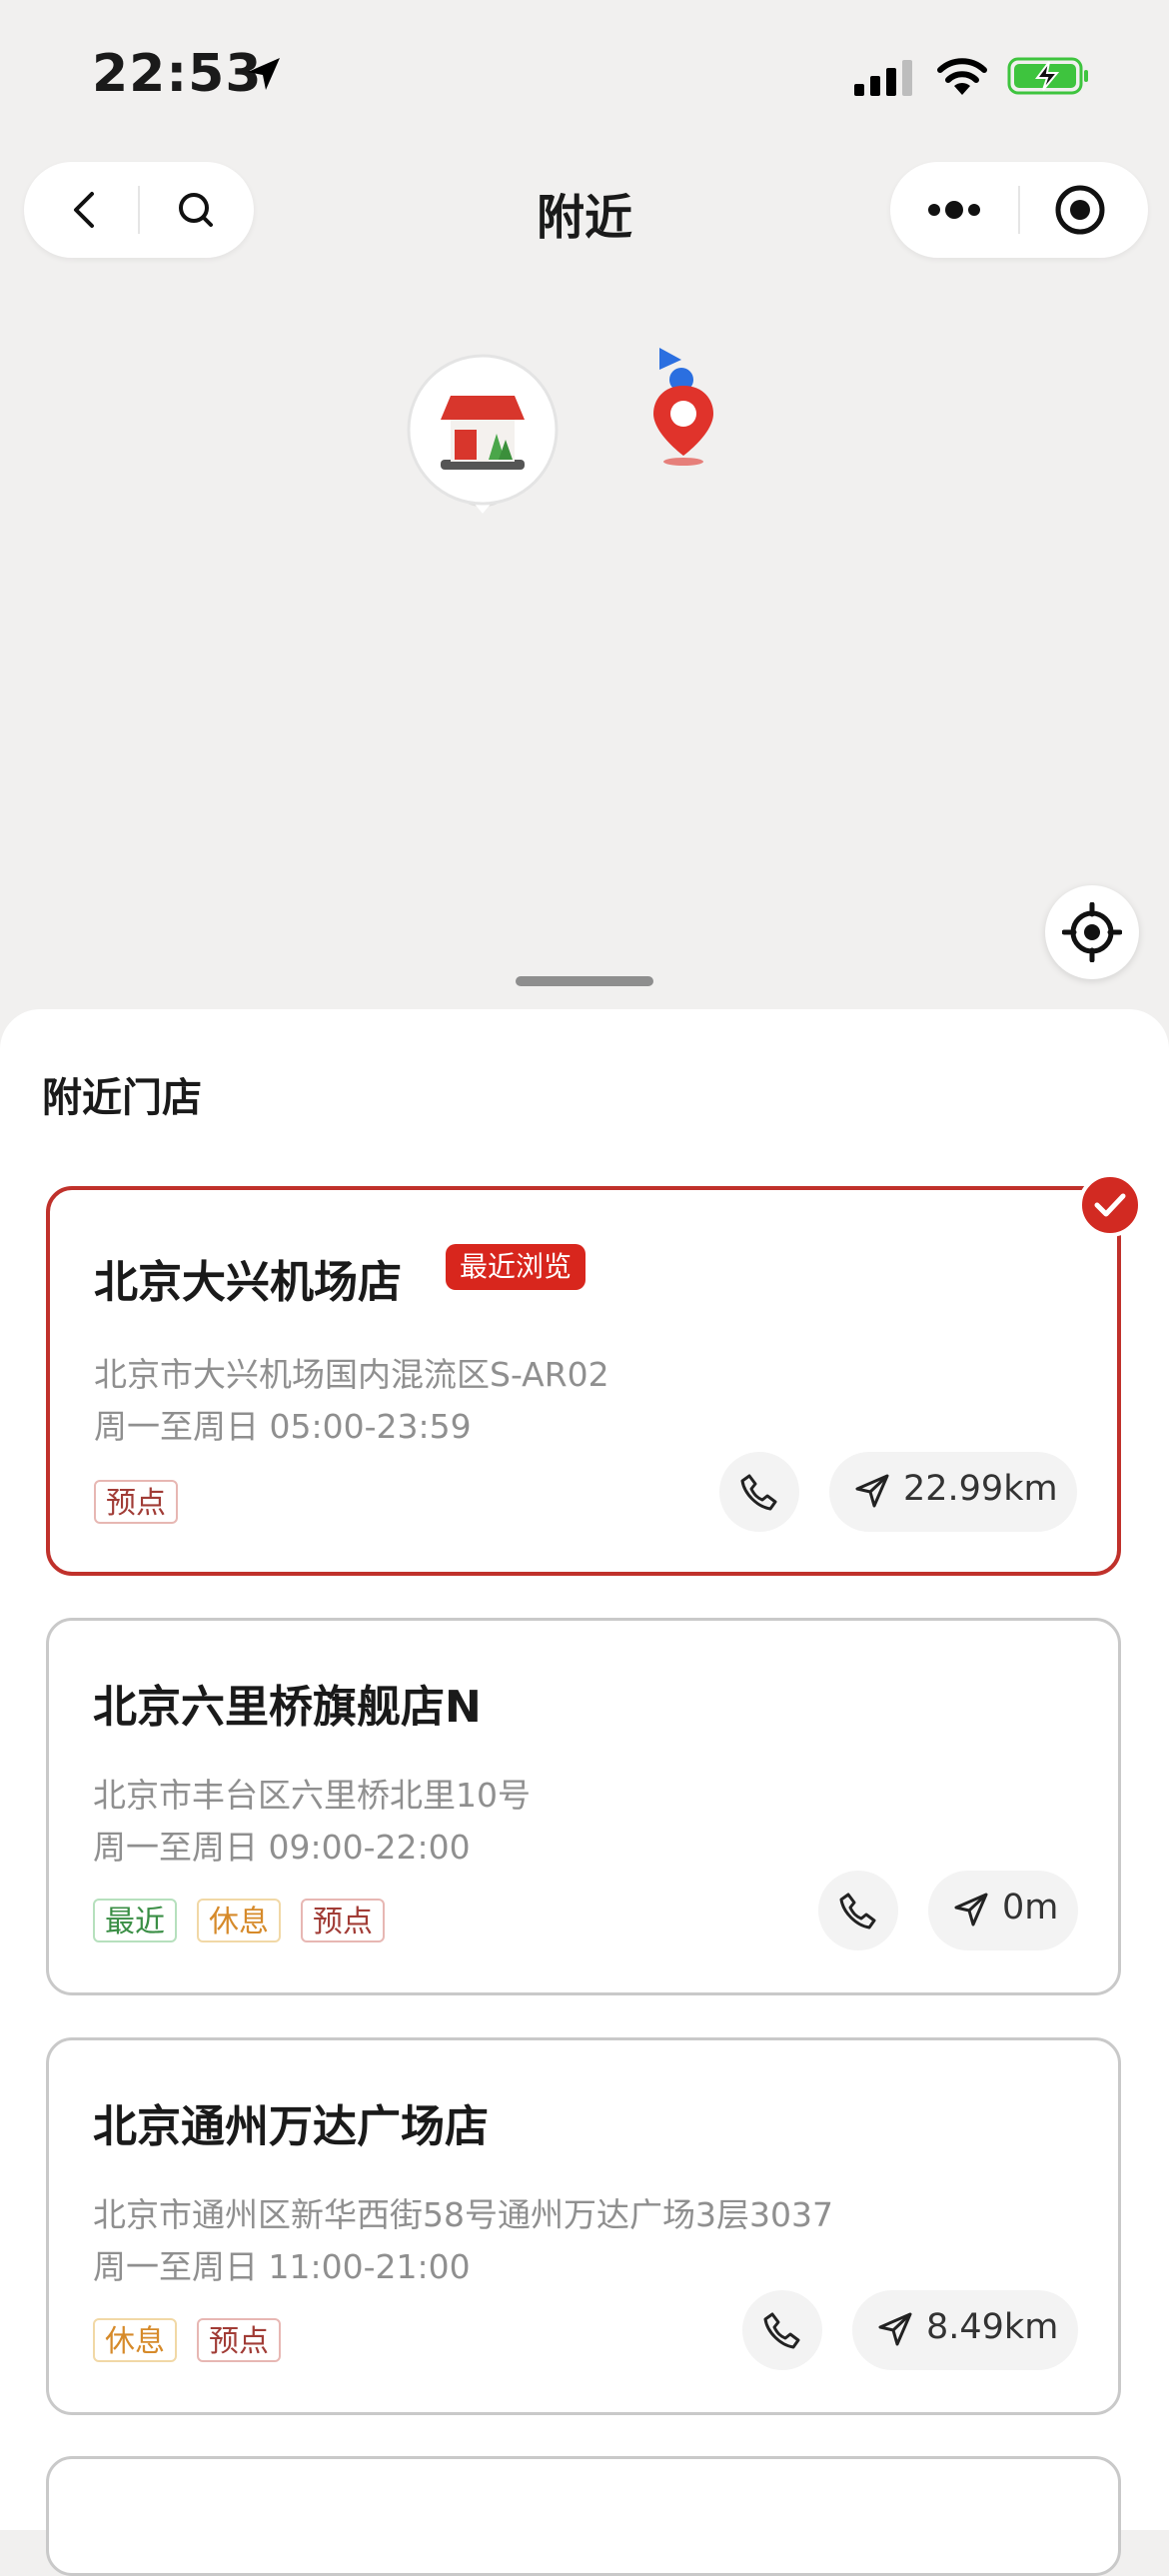  I want to click on section-title: 附近门店, so click(122, 1098).